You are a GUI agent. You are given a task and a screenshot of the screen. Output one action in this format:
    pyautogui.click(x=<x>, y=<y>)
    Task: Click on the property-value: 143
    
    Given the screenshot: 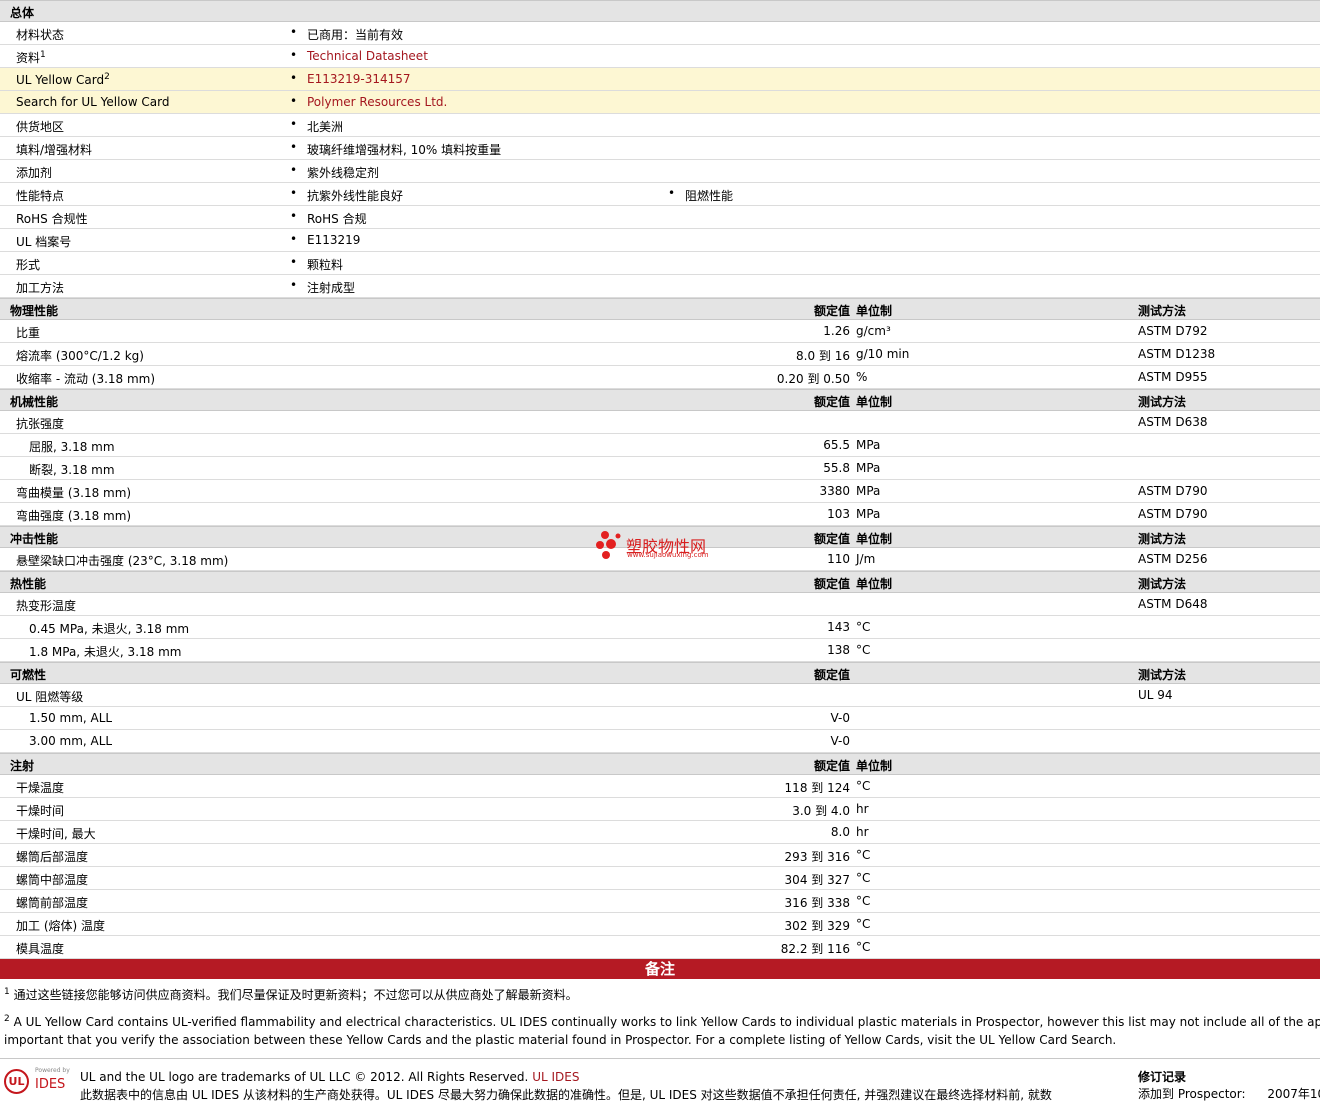 What is the action you would take?
    pyautogui.click(x=838, y=627)
    